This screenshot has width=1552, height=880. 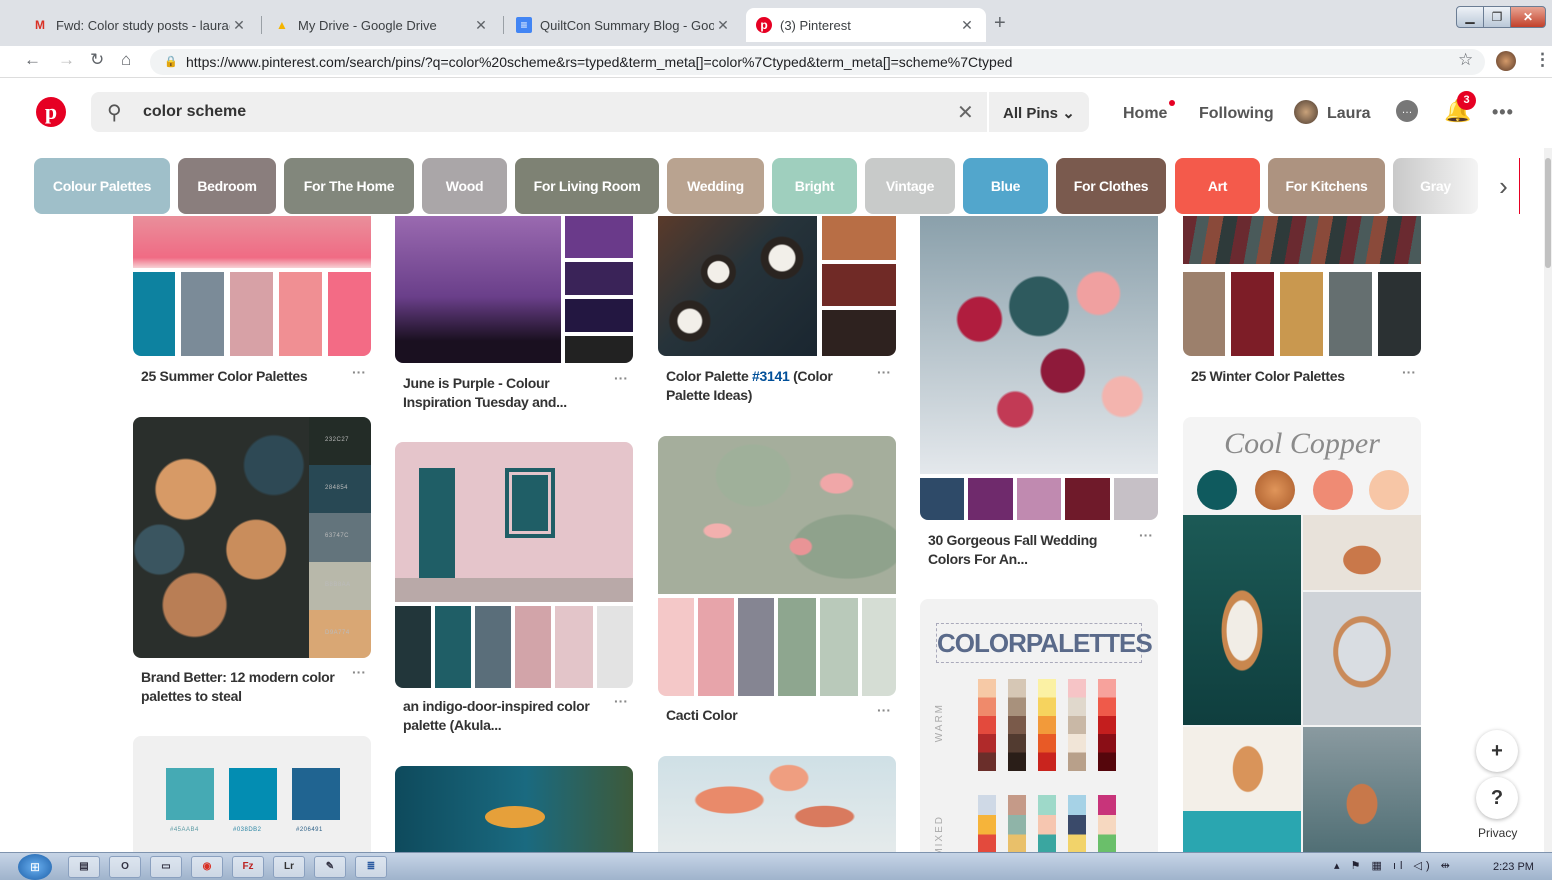 I want to click on fabric-photo, so click(x=1302, y=240).